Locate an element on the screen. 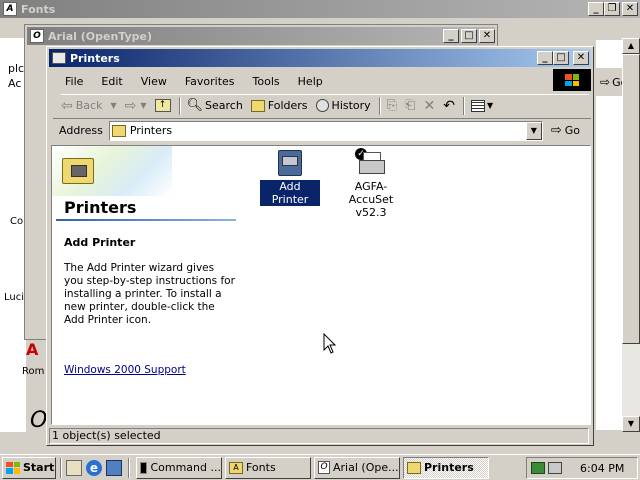 The height and width of the screenshot is (480, 640). back-dropdown-icon: ▼ is located at coordinates (113, 105).